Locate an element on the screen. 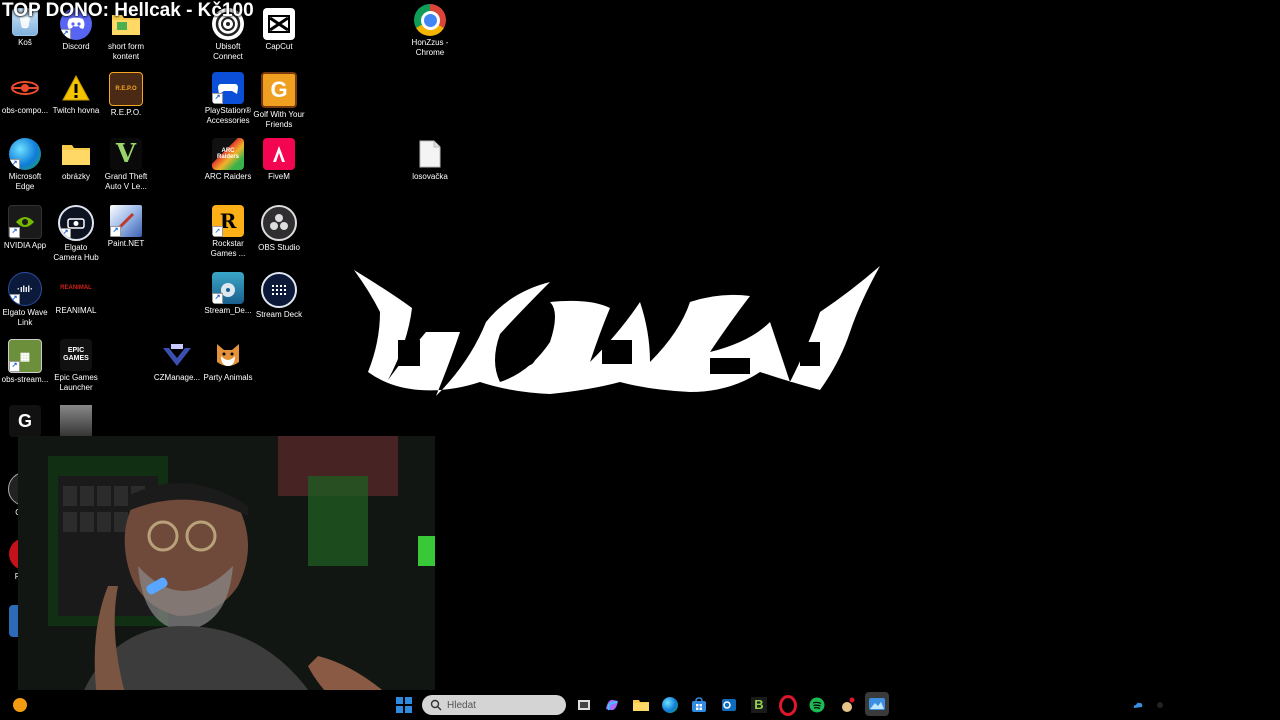 Image resolution: width=1280 pixels, height=720 pixels. tray-app-icon is located at coordinates (20, 705).